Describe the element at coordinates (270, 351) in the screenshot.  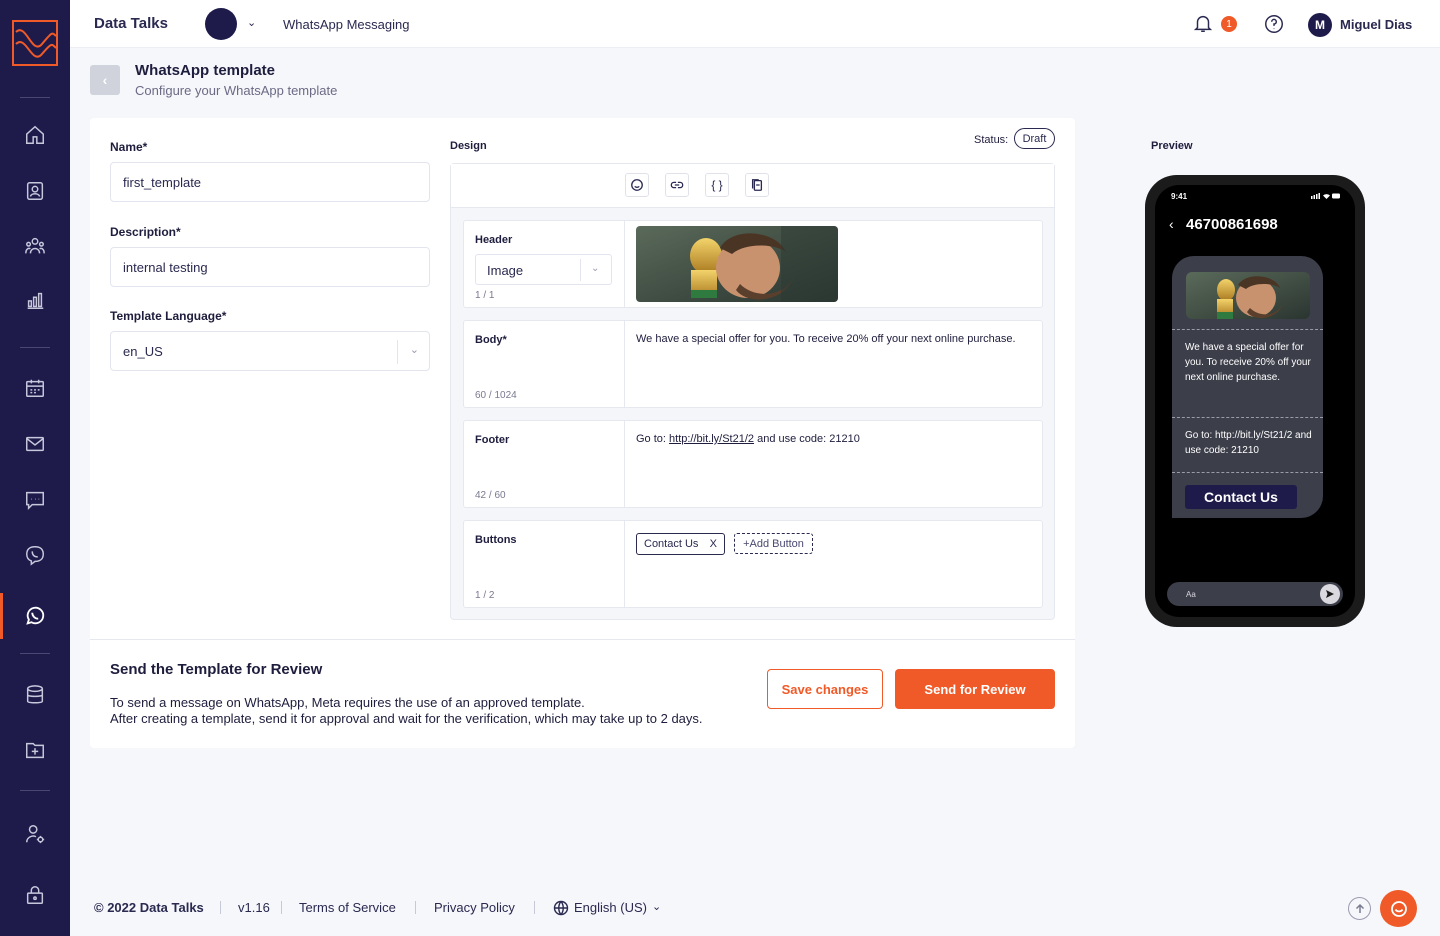
I see `language-select: en_US ⌄` at that location.